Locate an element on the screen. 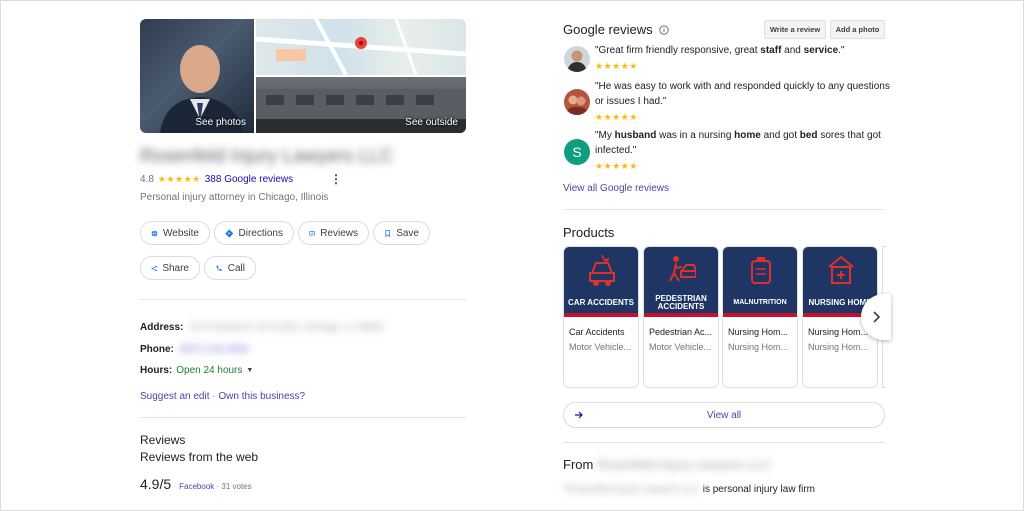 The image size is (1024, 511). product-banner: CAR ACCIDENTS is located at coordinates (601, 303).